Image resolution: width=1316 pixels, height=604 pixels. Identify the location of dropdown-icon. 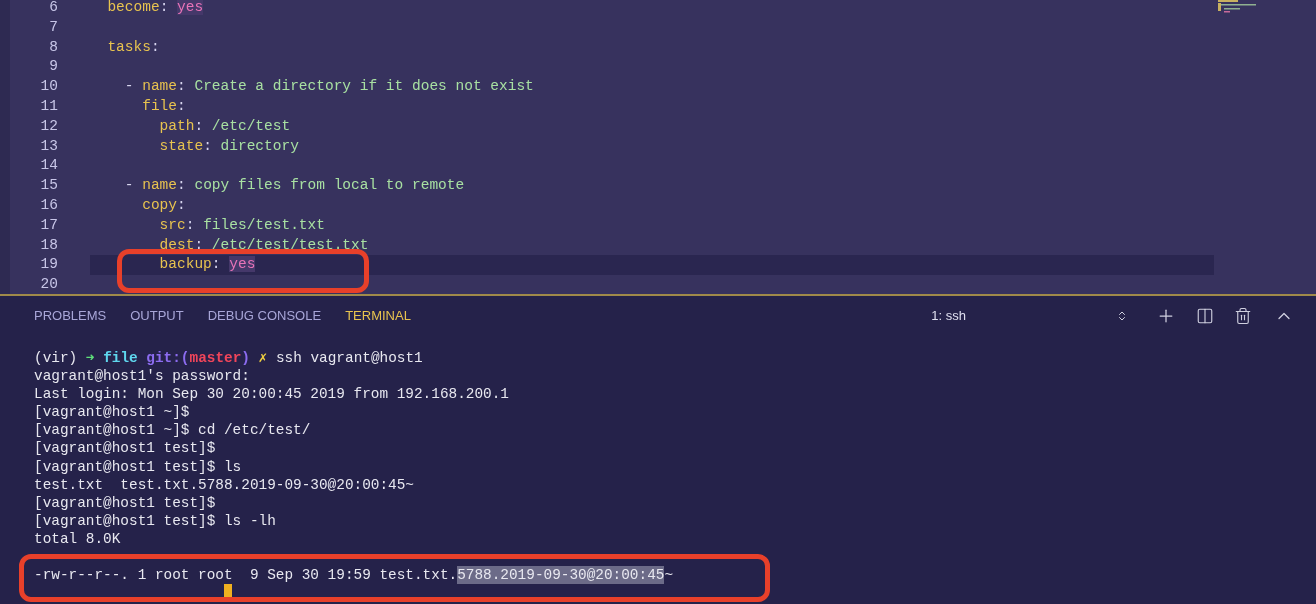
(1122, 316).